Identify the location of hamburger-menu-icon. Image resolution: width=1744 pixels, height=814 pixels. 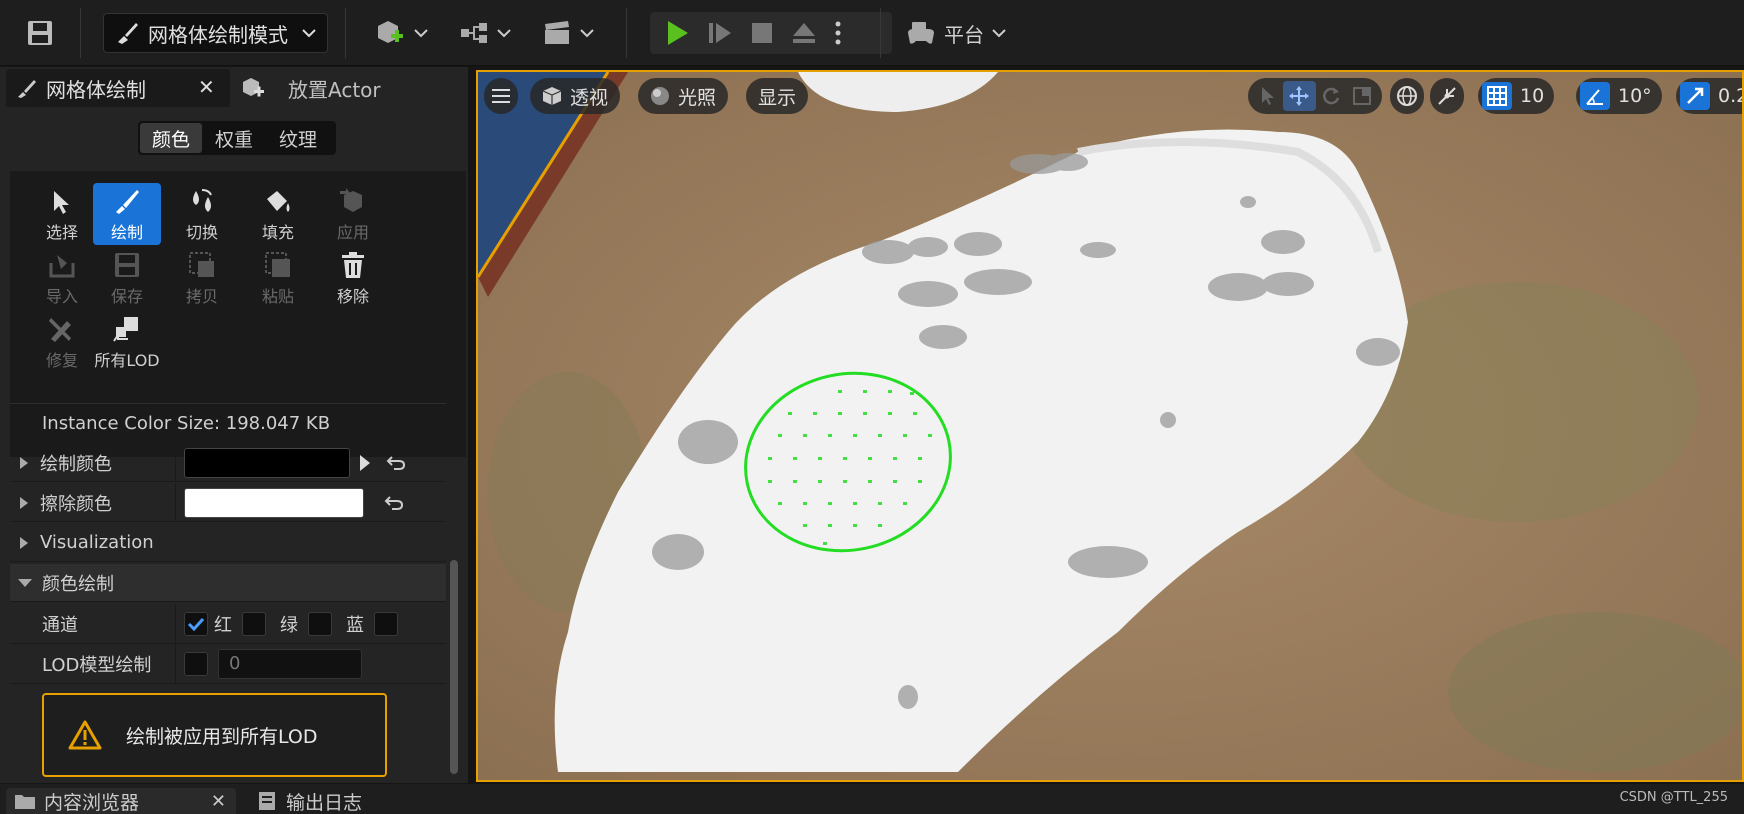
(501, 96).